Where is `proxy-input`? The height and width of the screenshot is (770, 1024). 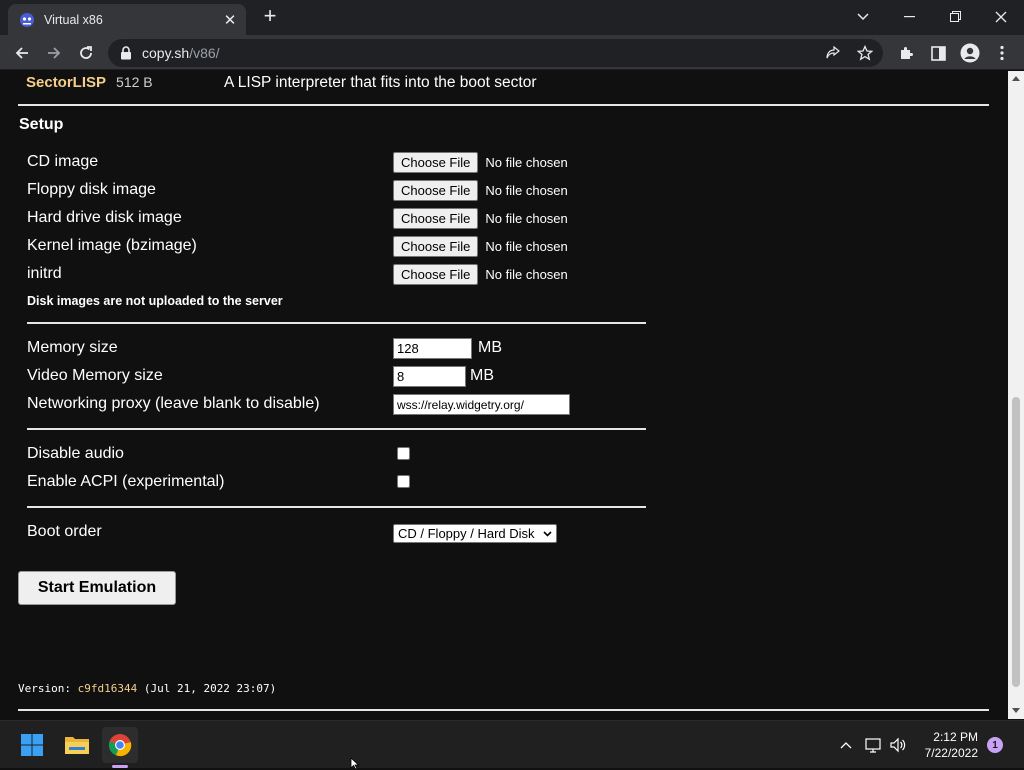 proxy-input is located at coordinates (481, 404).